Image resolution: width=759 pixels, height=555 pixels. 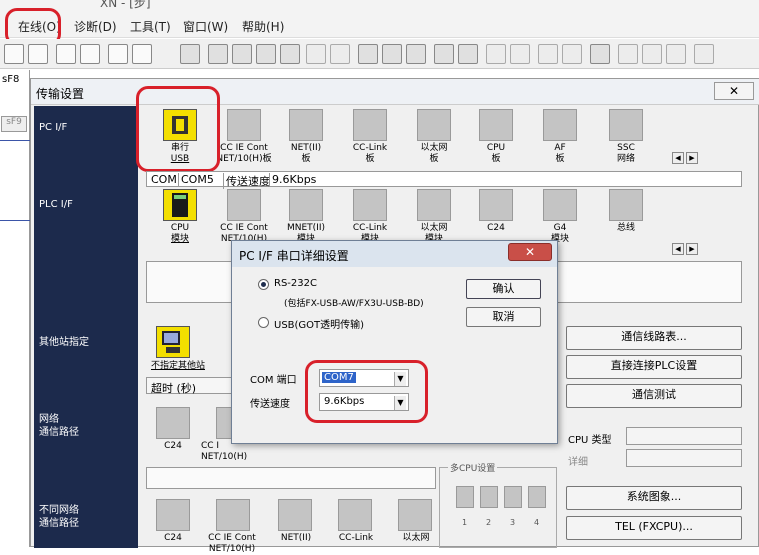 What do you see at coordinates (560, 153) in the screenshot?
I see `pc-if-icon-label: AF 板` at bounding box center [560, 153].